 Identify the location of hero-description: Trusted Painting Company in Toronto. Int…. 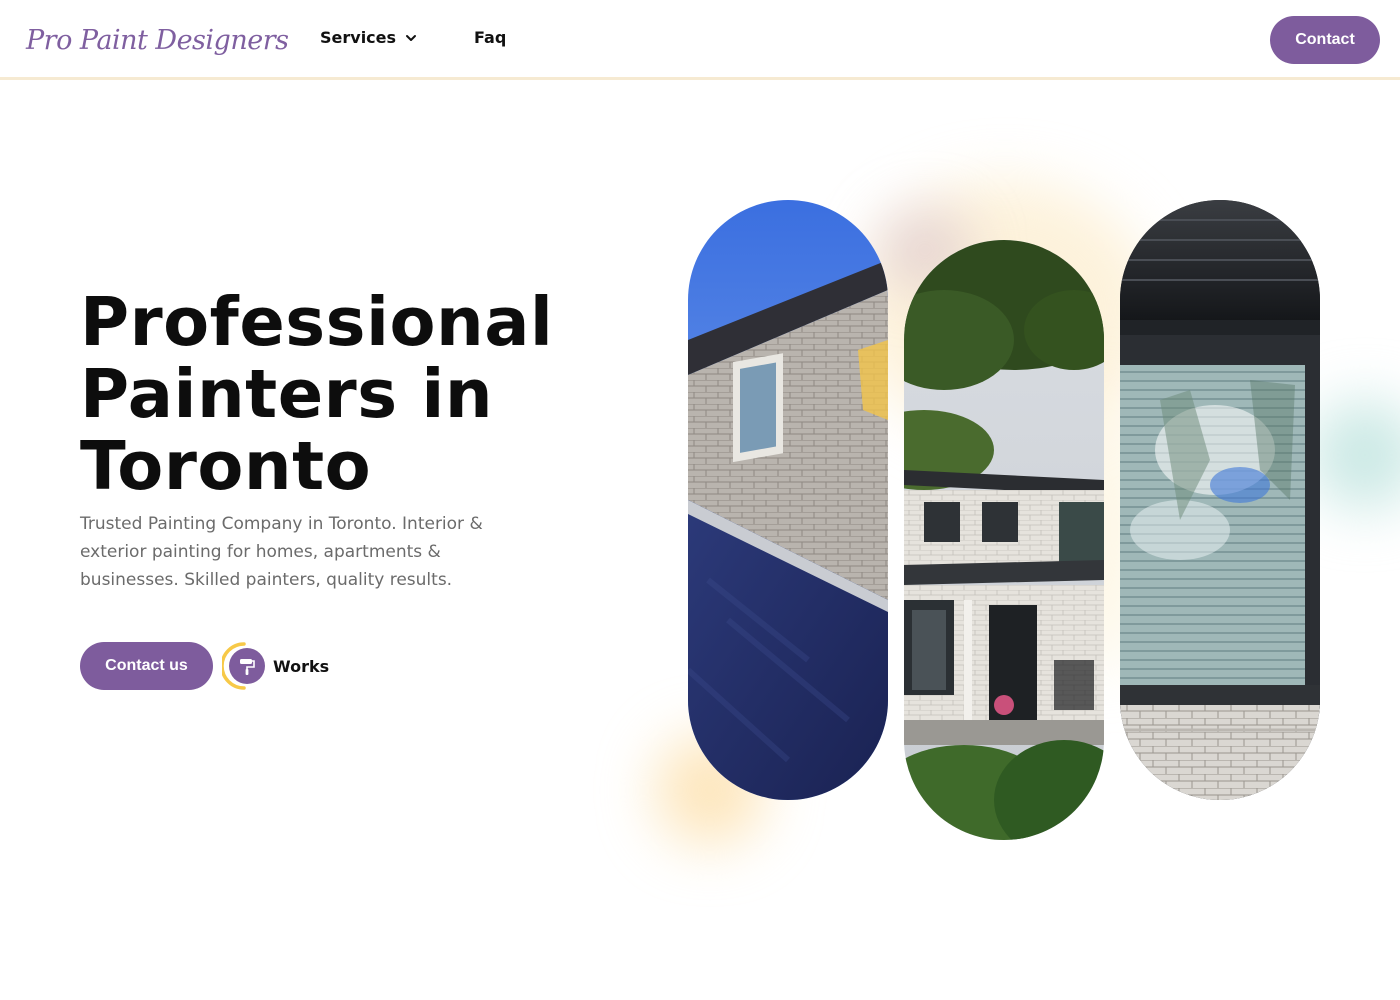
(281, 552).